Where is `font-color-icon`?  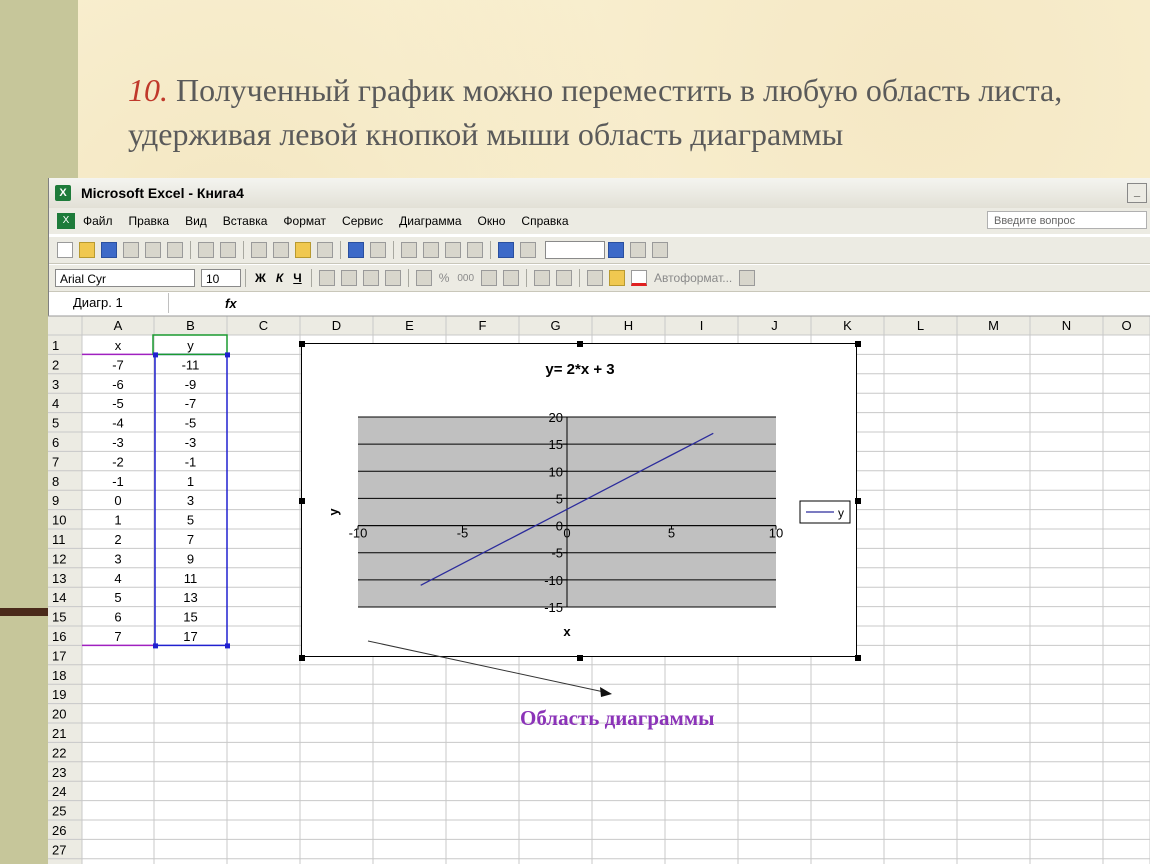
font-color-icon is located at coordinates (639, 278).